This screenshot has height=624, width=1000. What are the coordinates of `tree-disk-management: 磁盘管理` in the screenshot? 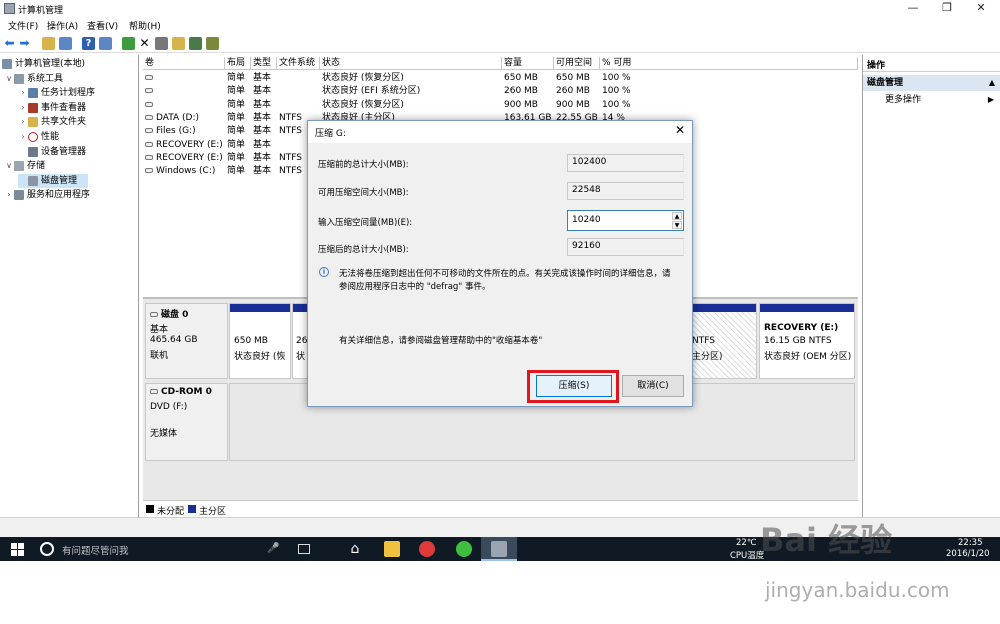 It's located at (53, 181).